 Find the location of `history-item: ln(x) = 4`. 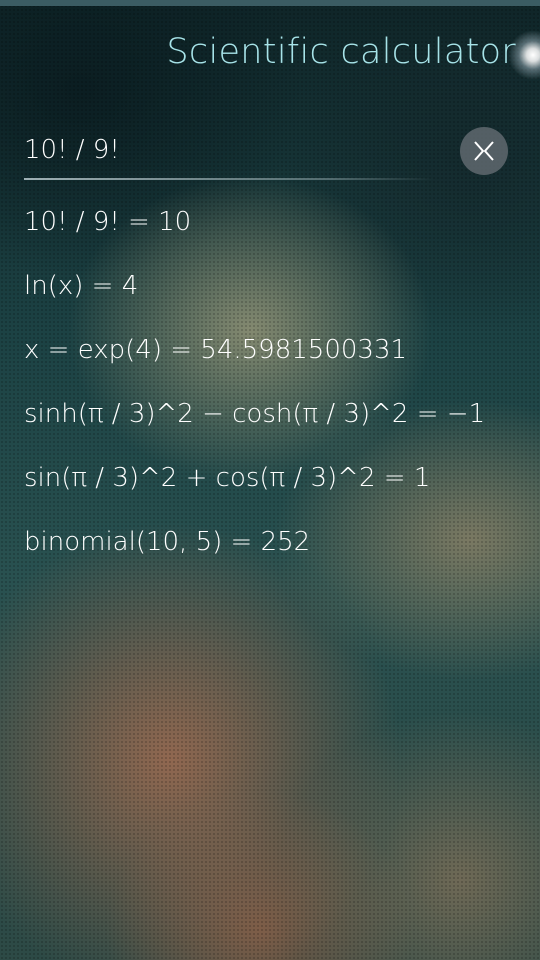

history-item: ln(x) = 4 is located at coordinates (274, 296).